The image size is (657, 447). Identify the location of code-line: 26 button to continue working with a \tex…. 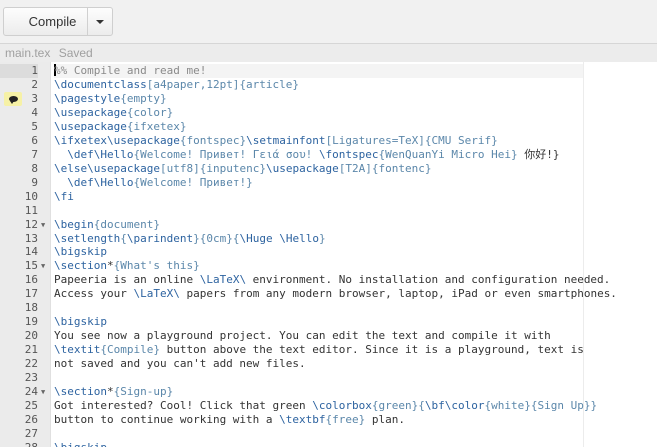
(328, 420).